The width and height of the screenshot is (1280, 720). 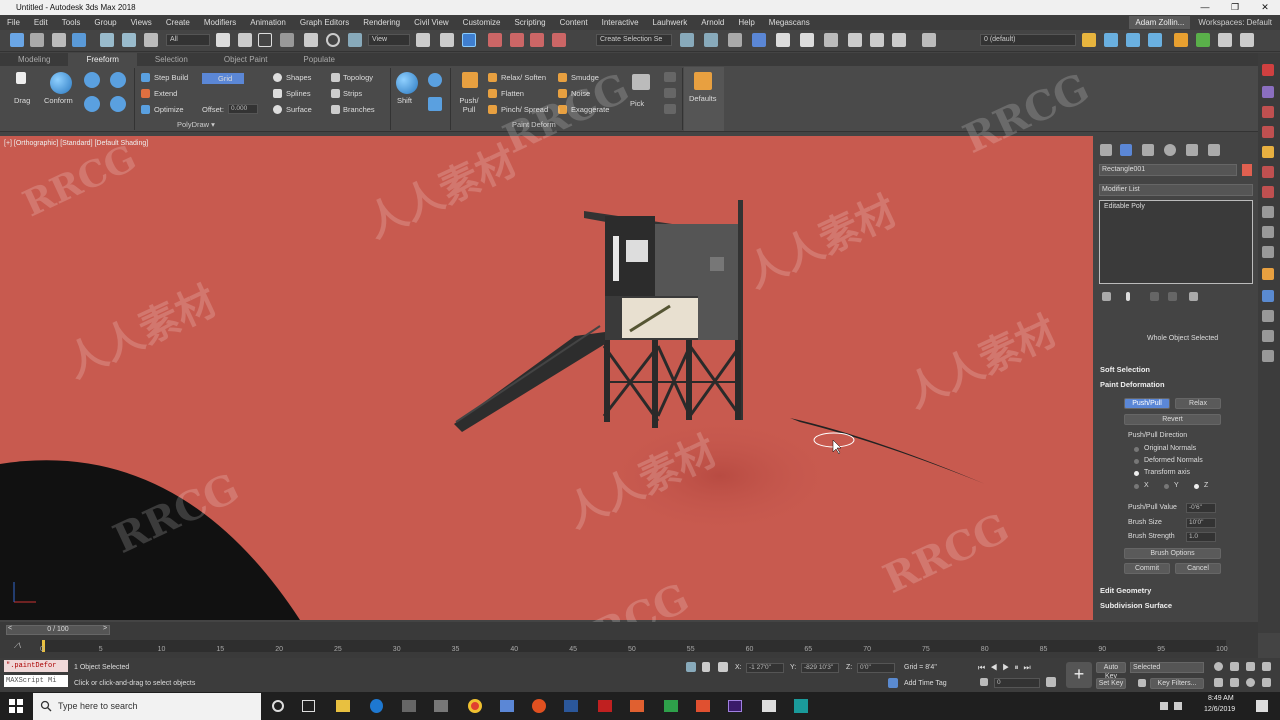 What do you see at coordinates (278, 706) in the screenshot?
I see `cortana-icon` at bounding box center [278, 706].